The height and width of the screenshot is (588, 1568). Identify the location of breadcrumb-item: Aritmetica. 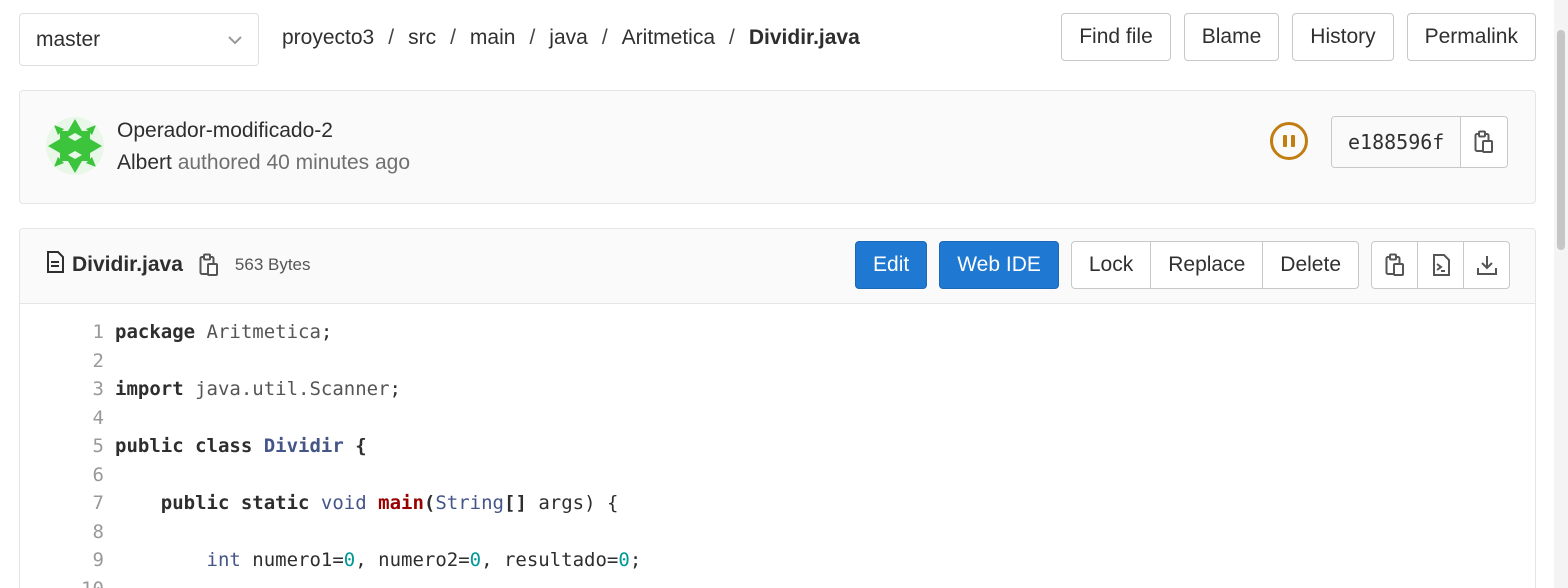
(668, 38).